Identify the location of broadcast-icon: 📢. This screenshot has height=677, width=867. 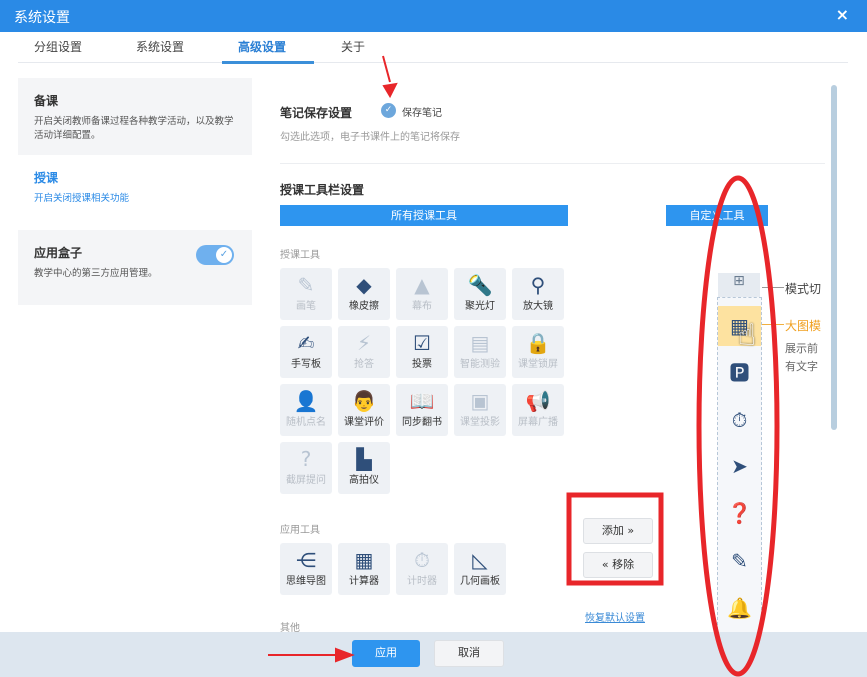
(538, 401).